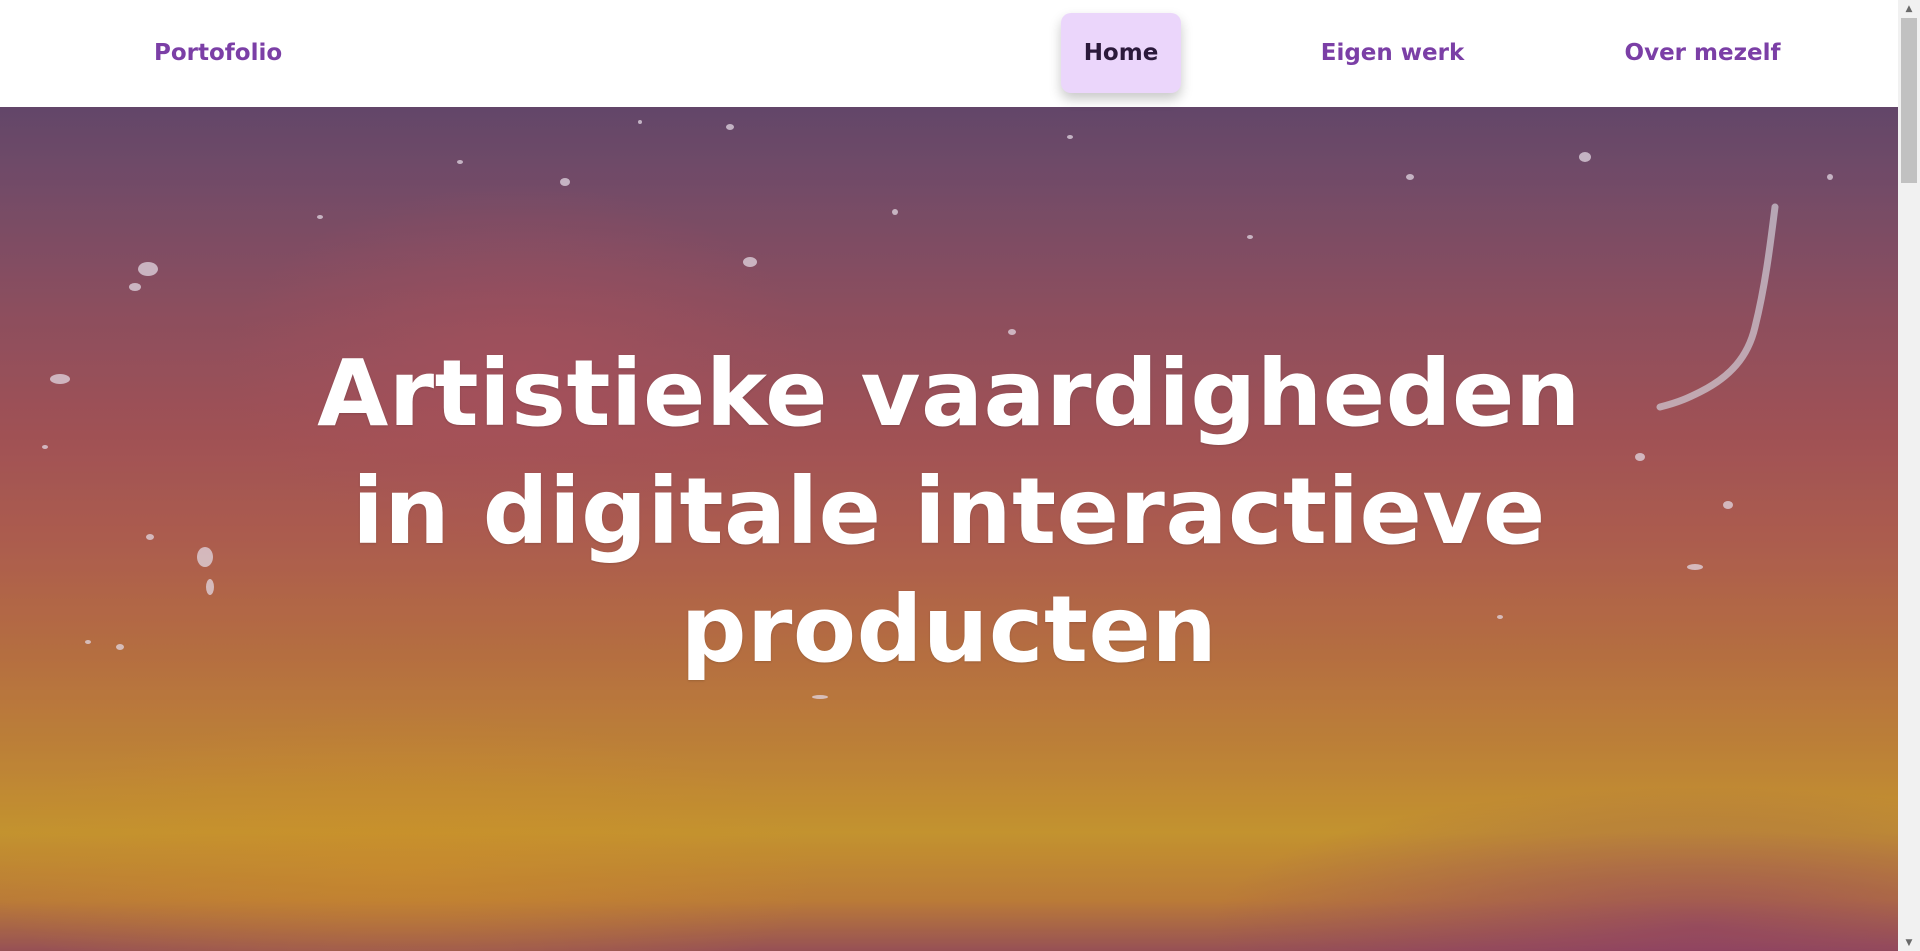 Image resolution: width=1920 pixels, height=951 pixels. Describe the element at coordinates (1121, 53) in the screenshot. I see `nav-item-home: Home` at that location.